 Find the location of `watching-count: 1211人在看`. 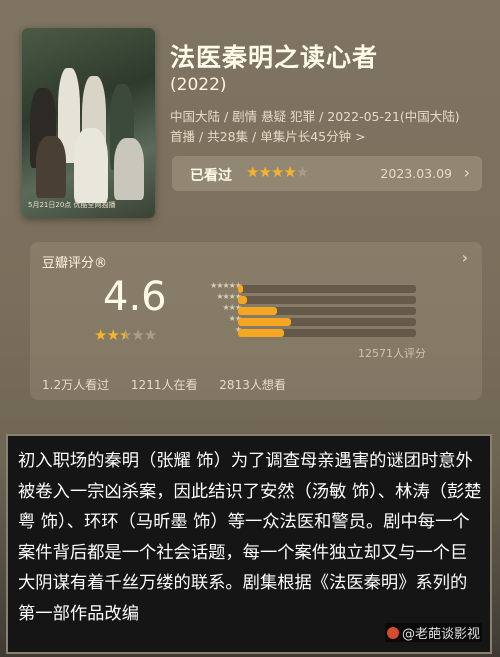

watching-count: 1211人在看 is located at coordinates (164, 385).